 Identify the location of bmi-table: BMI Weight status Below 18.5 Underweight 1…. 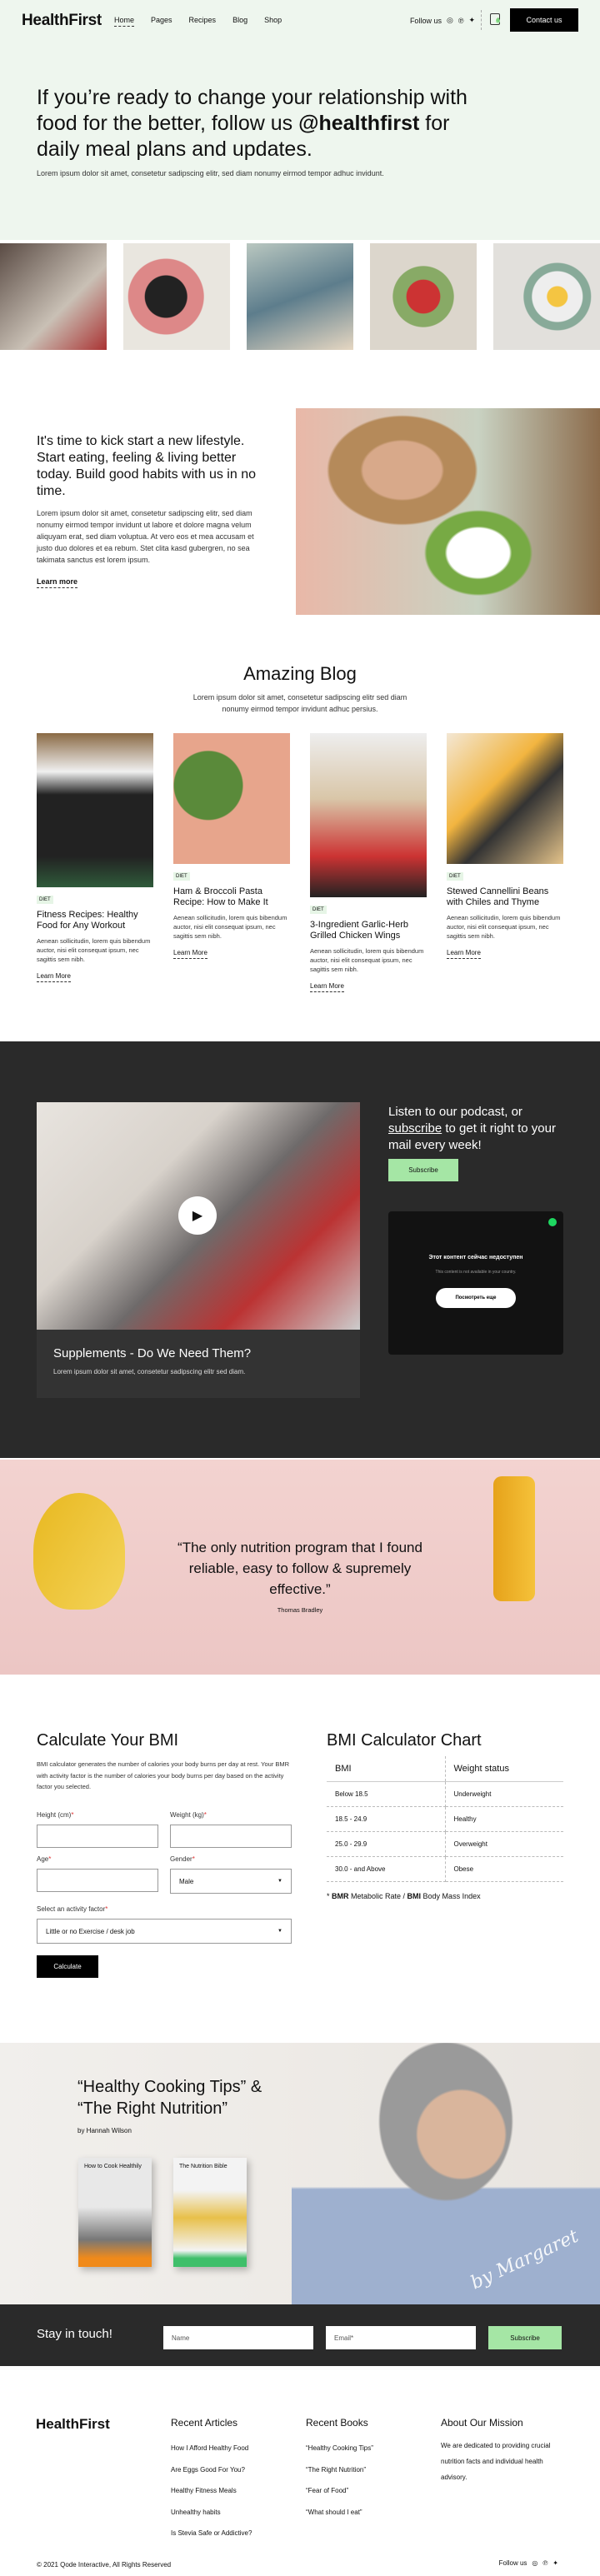
(445, 1819).